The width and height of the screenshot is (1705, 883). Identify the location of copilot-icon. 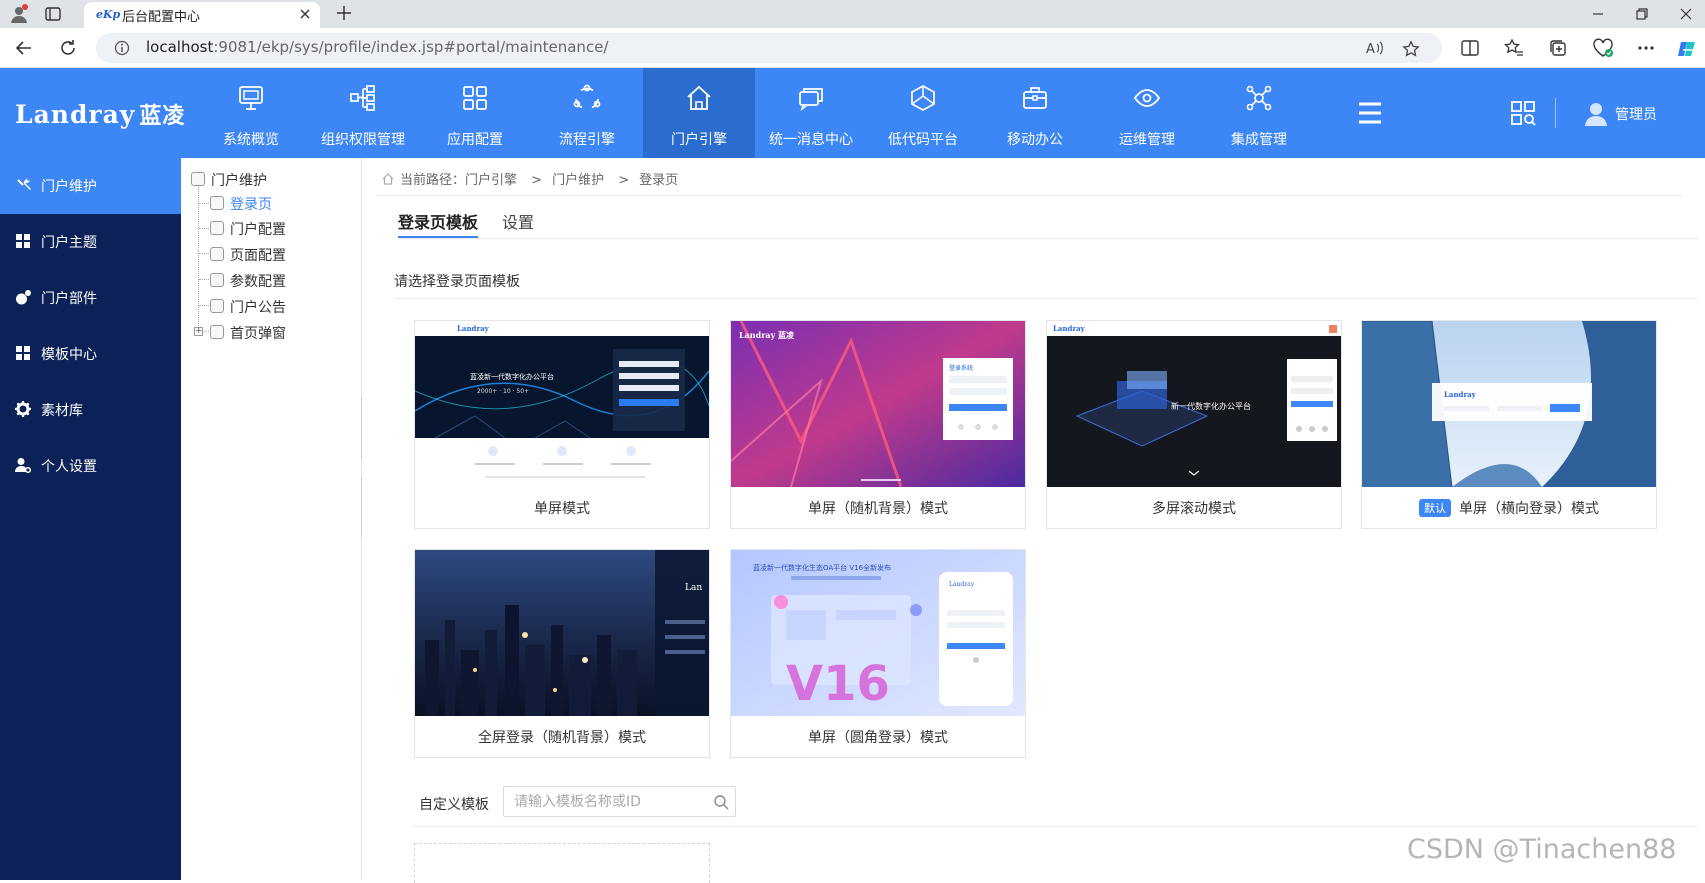
(1687, 49).